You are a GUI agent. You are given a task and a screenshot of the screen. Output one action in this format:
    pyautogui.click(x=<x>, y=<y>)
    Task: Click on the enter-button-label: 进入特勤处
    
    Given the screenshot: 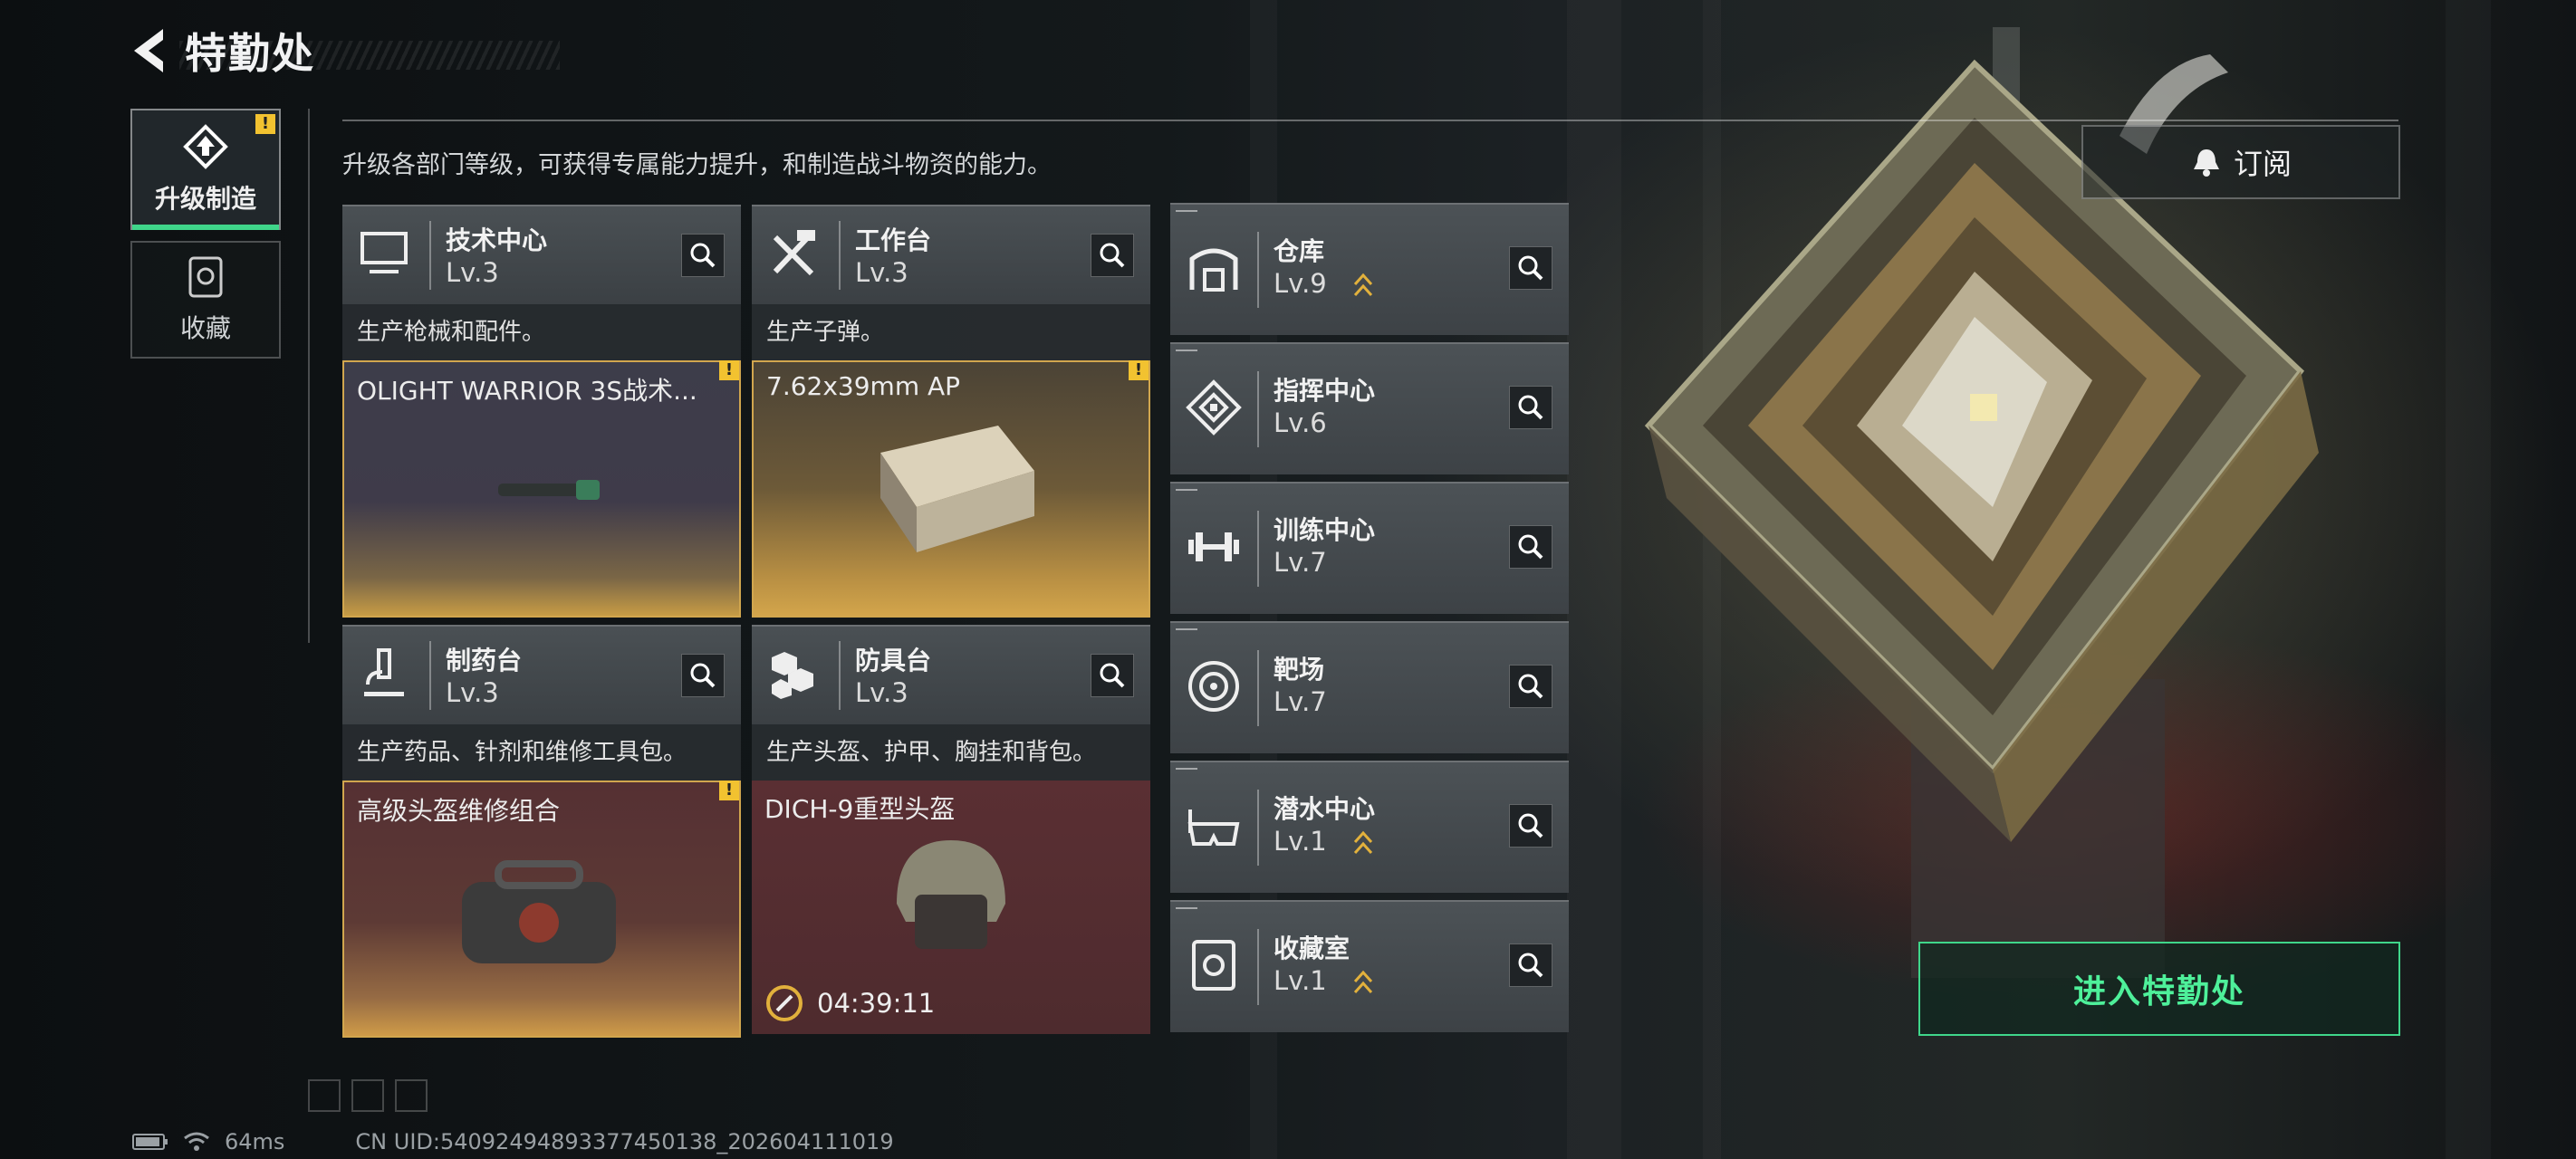 What is the action you would take?
    pyautogui.click(x=2158, y=992)
    